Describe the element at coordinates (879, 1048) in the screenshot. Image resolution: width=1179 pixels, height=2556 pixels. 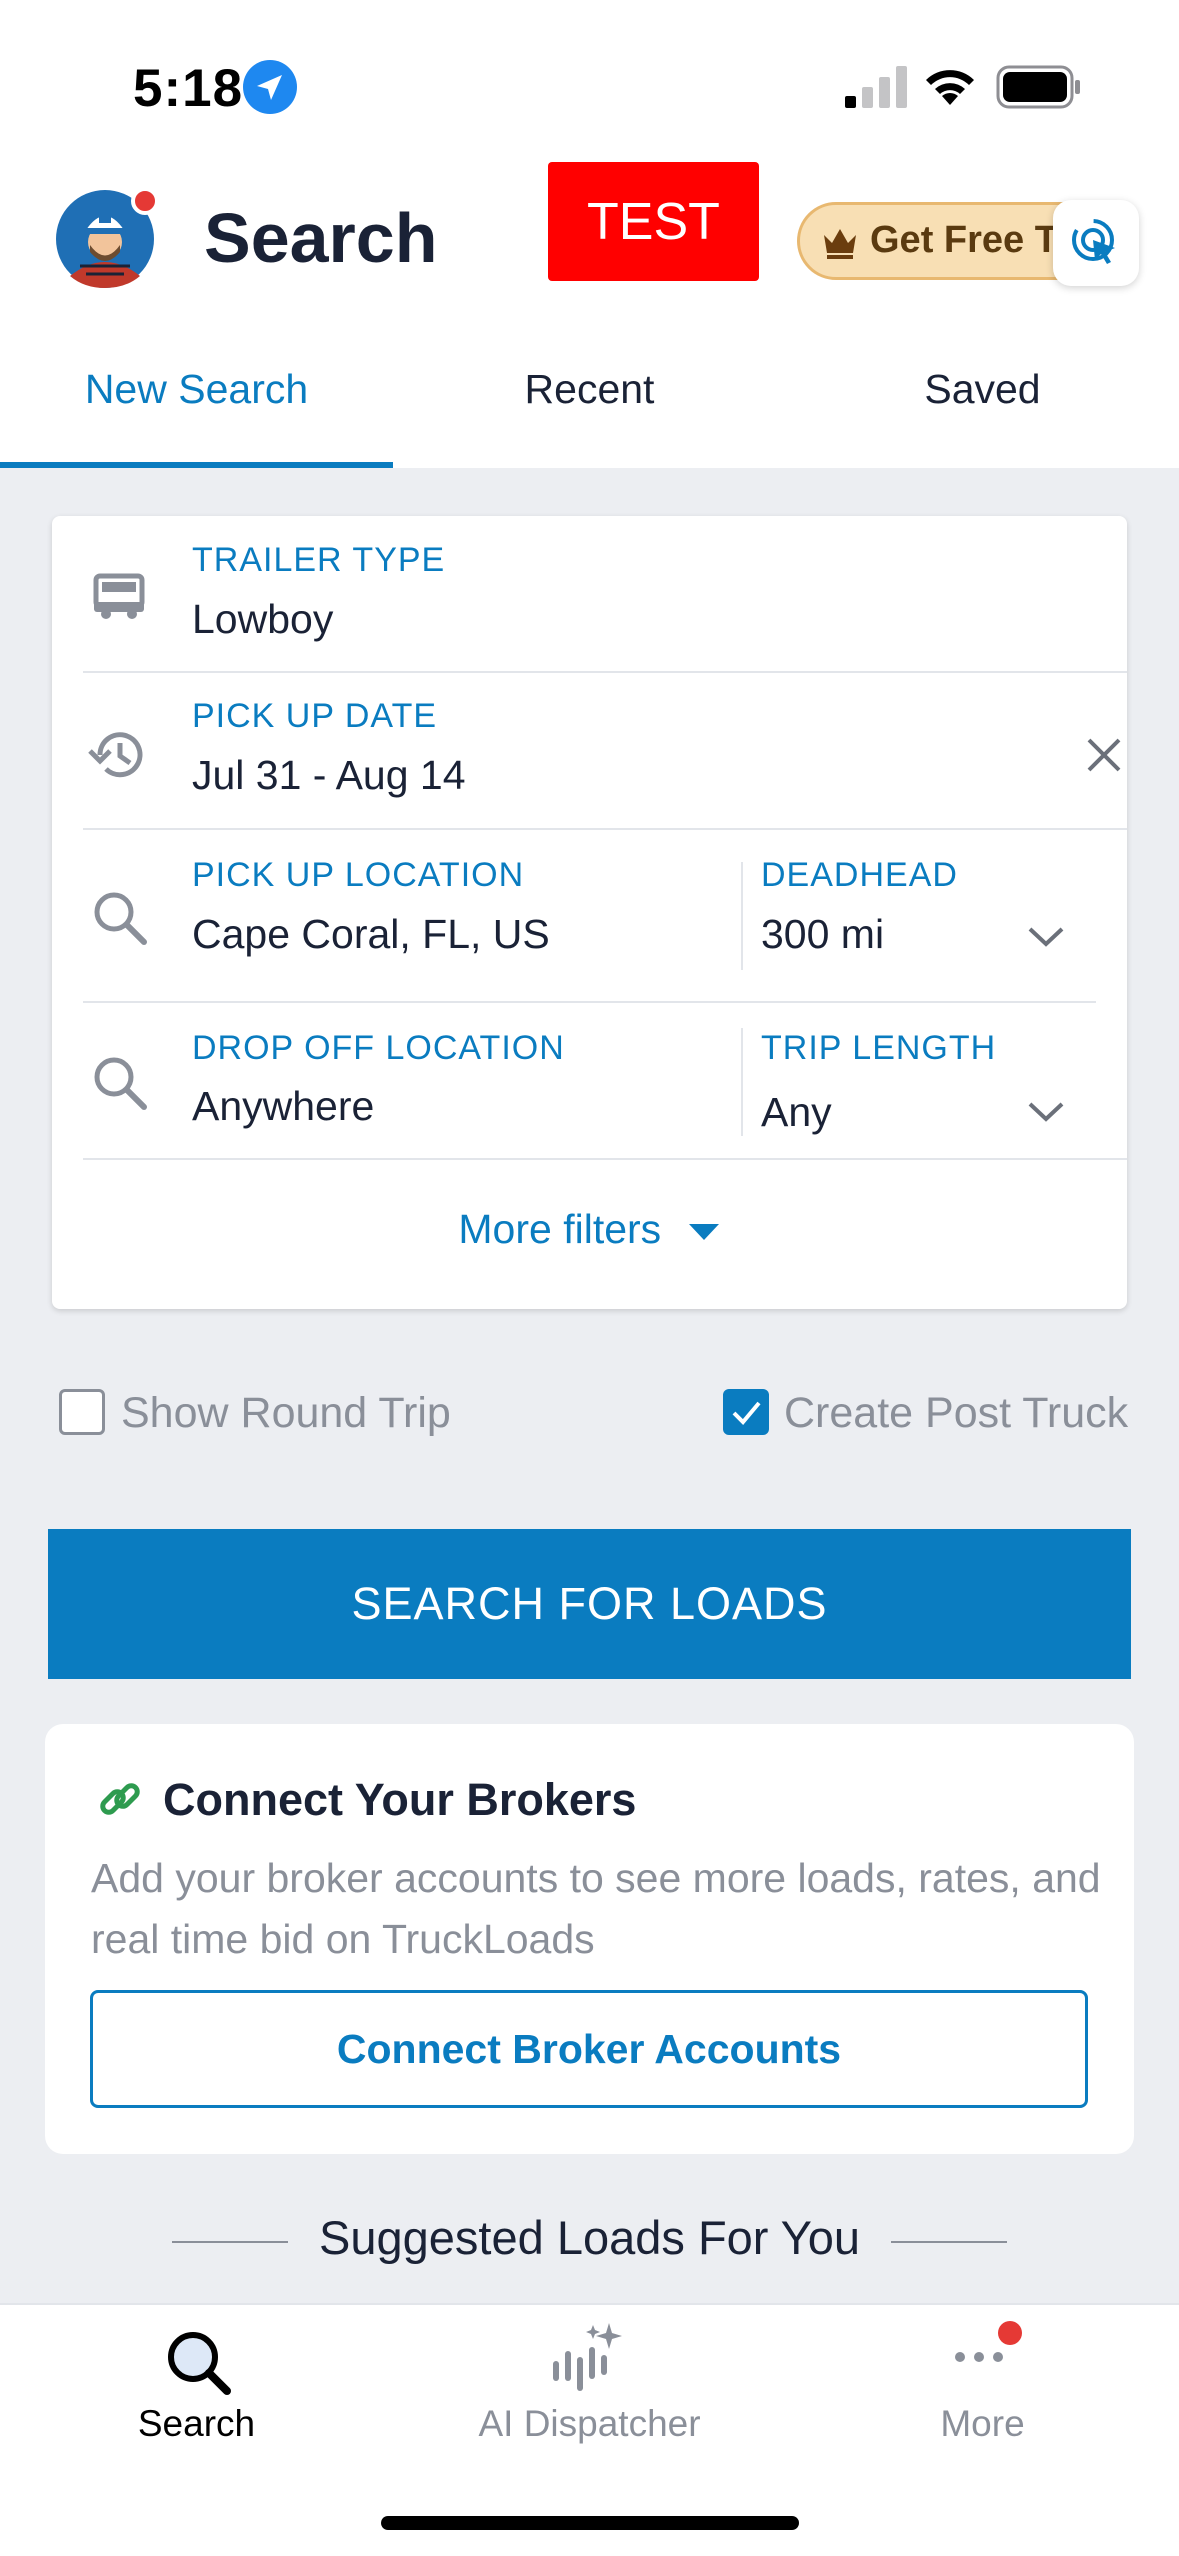
I see `trip-length-label: TRIP LENGTH` at that location.